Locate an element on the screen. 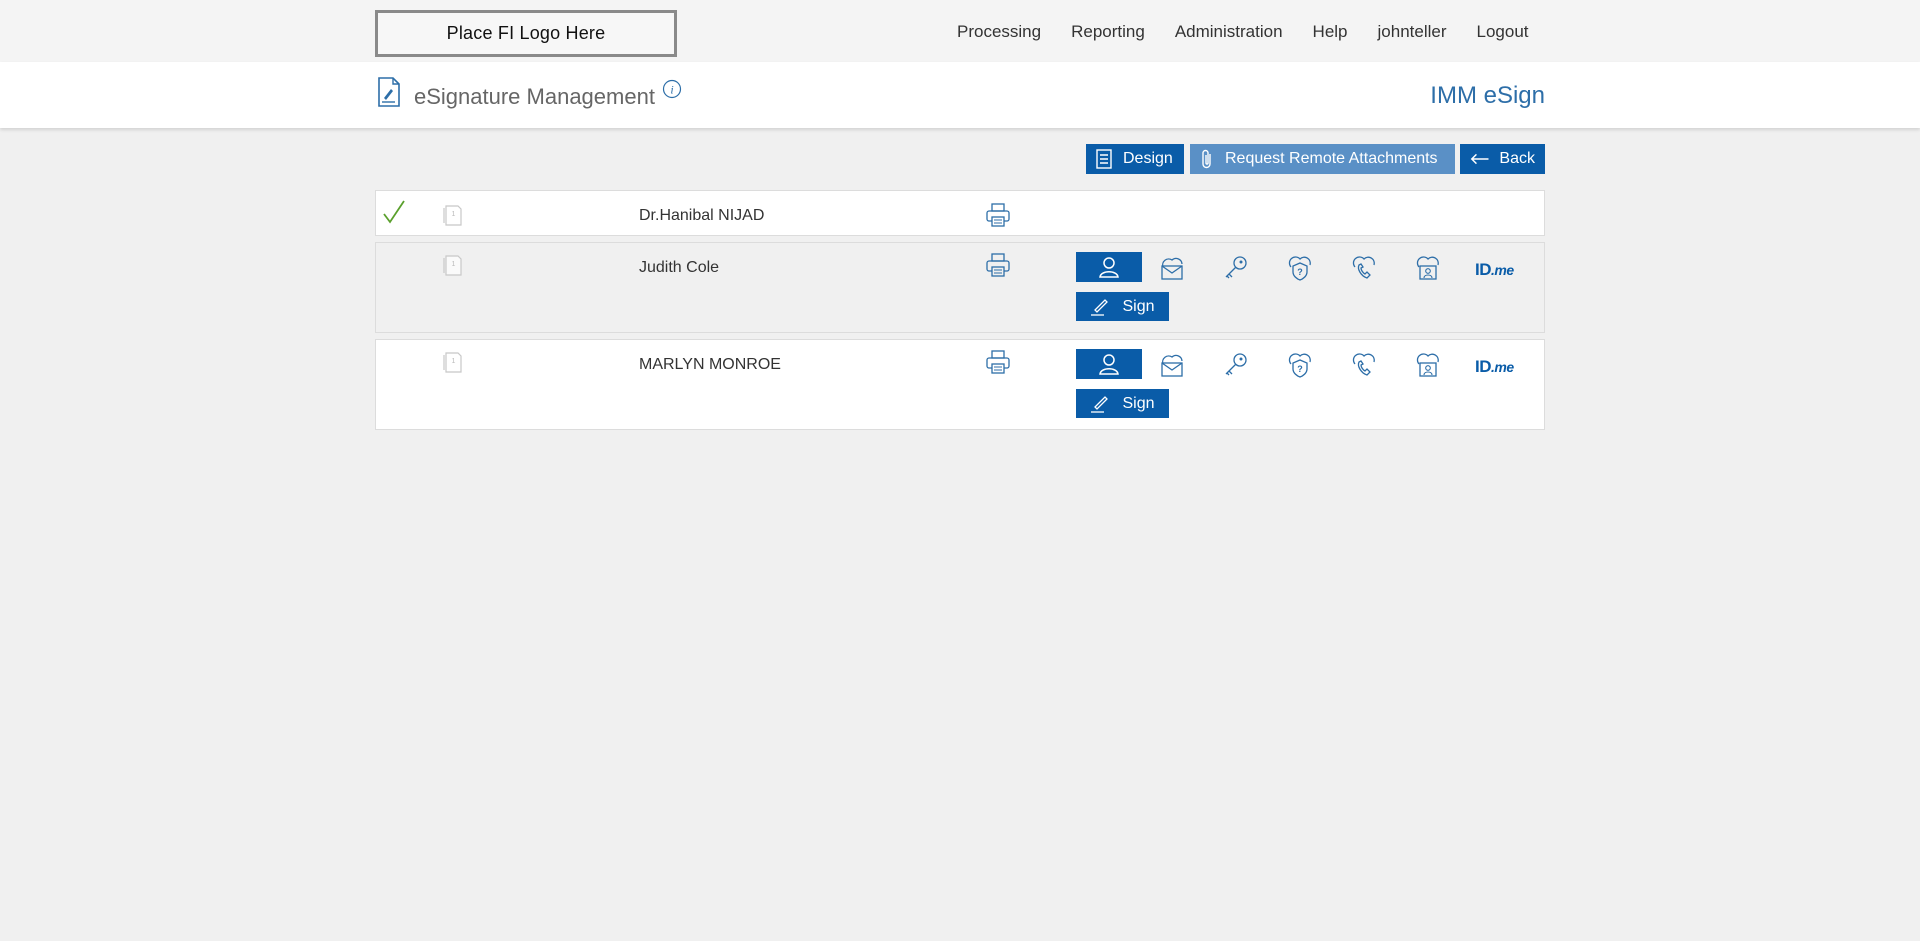 The height and width of the screenshot is (941, 1920). svg-text: i is located at coordinates (671, 90).